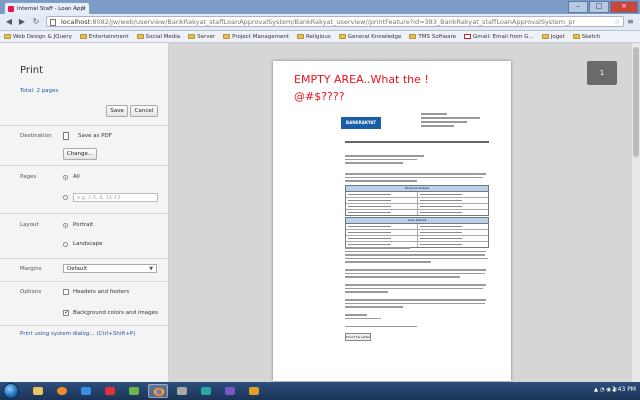  Describe the element at coordinates (636, 212) in the screenshot. I see `preview-scrollbar` at that location.